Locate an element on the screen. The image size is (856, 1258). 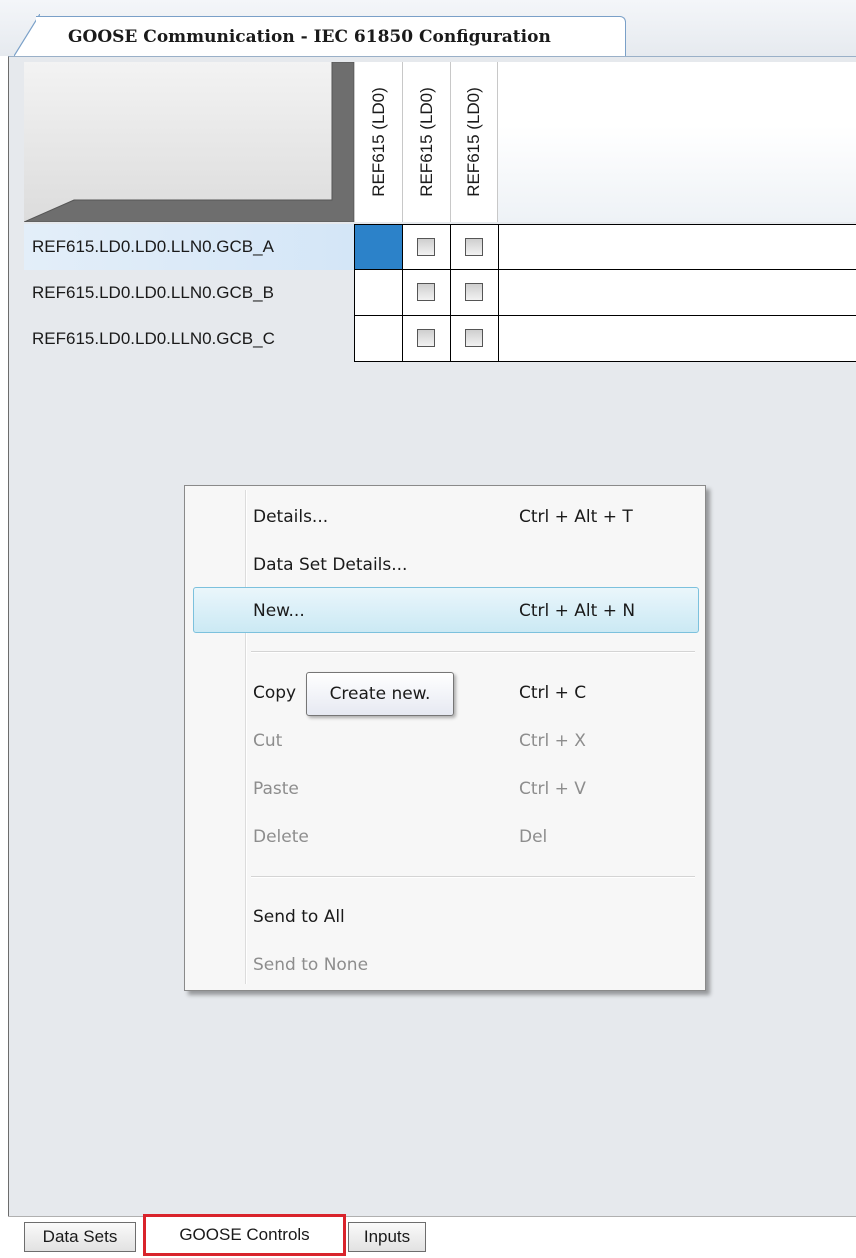
table-row: REF615.LD0.LD0.LLN0.GCB_B is located at coordinates (440, 293).